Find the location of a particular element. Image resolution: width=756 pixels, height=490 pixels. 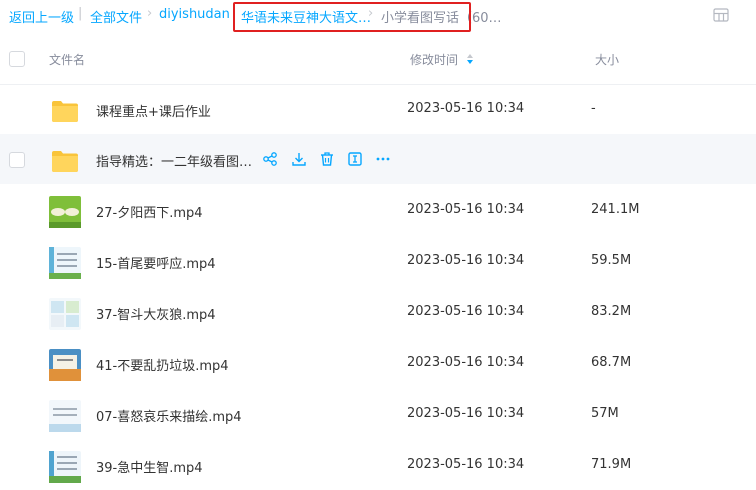

sort-icon is located at coordinates (470, 59).